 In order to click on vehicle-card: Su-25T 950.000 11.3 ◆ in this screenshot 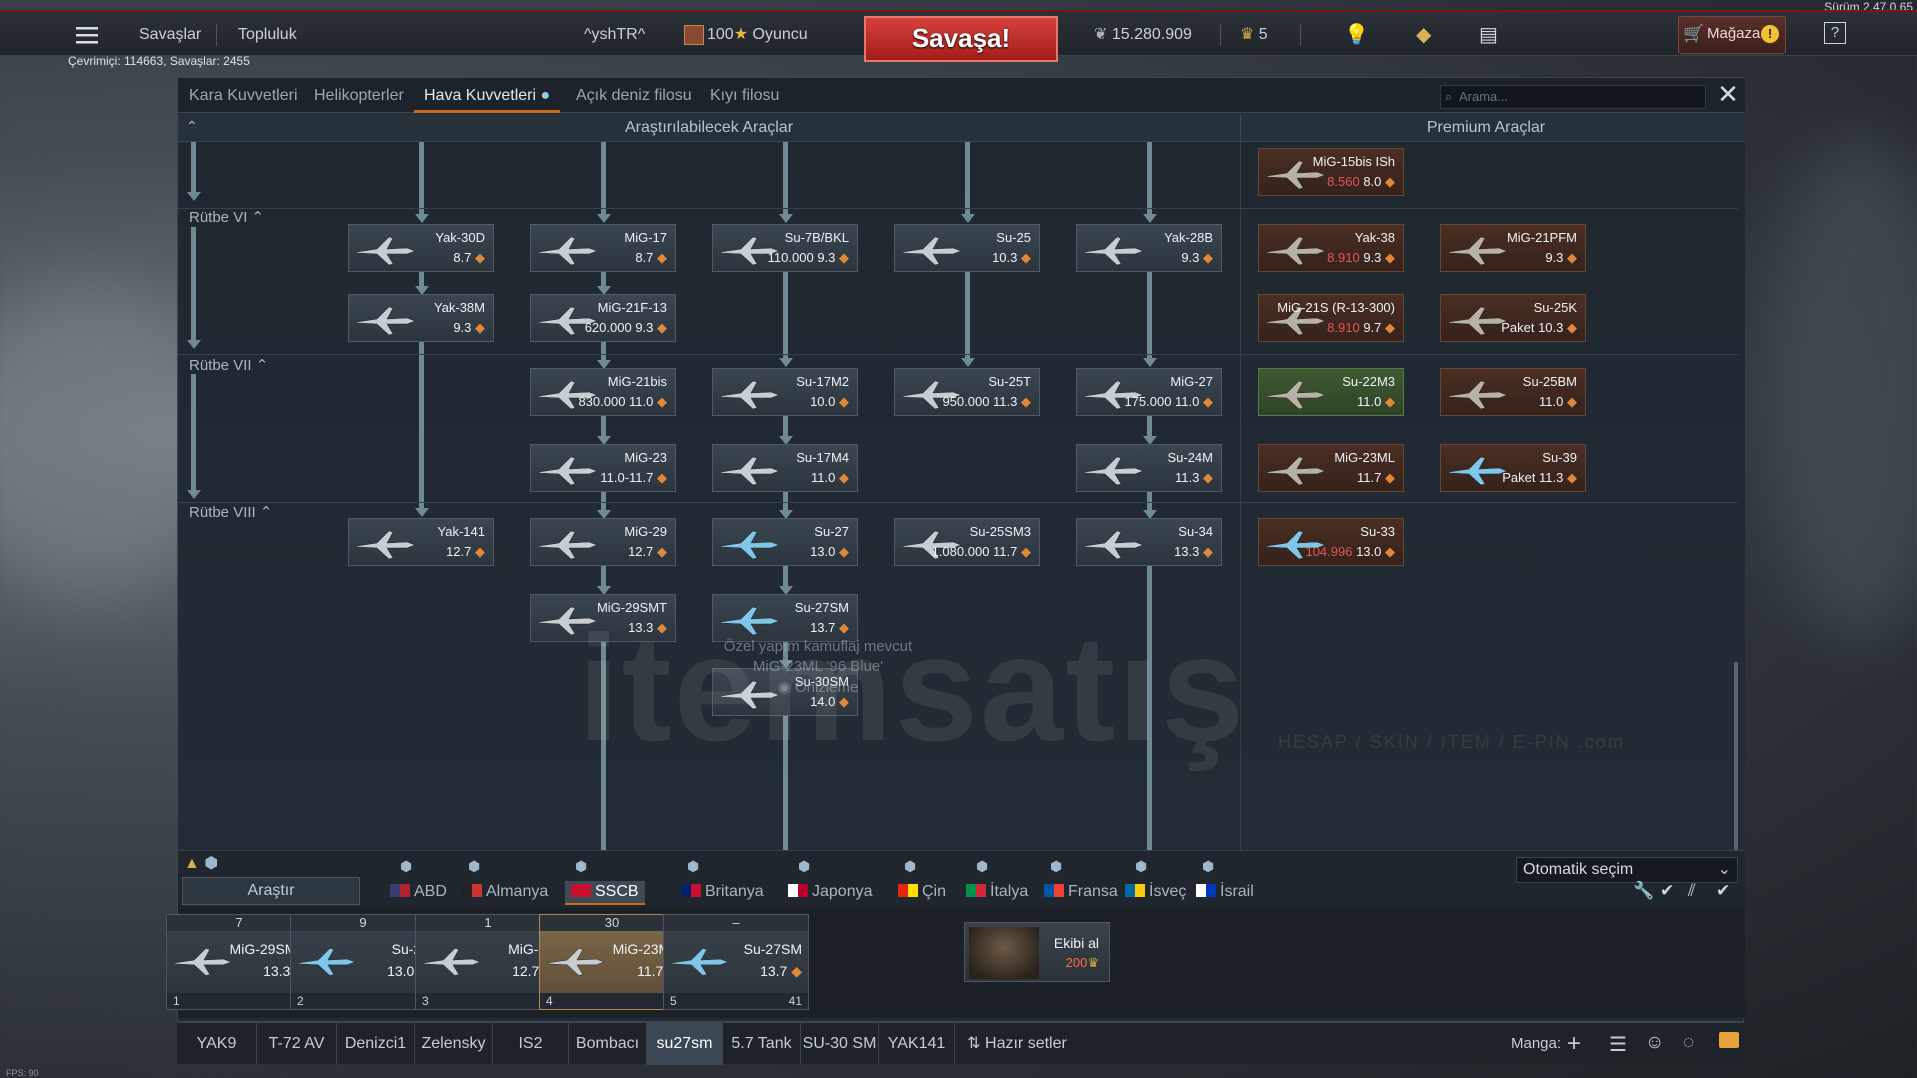, I will do `click(967, 392)`.